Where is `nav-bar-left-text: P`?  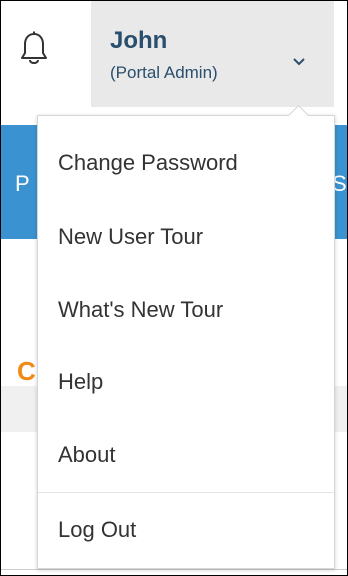 nav-bar-left-text: P is located at coordinates (22, 183).